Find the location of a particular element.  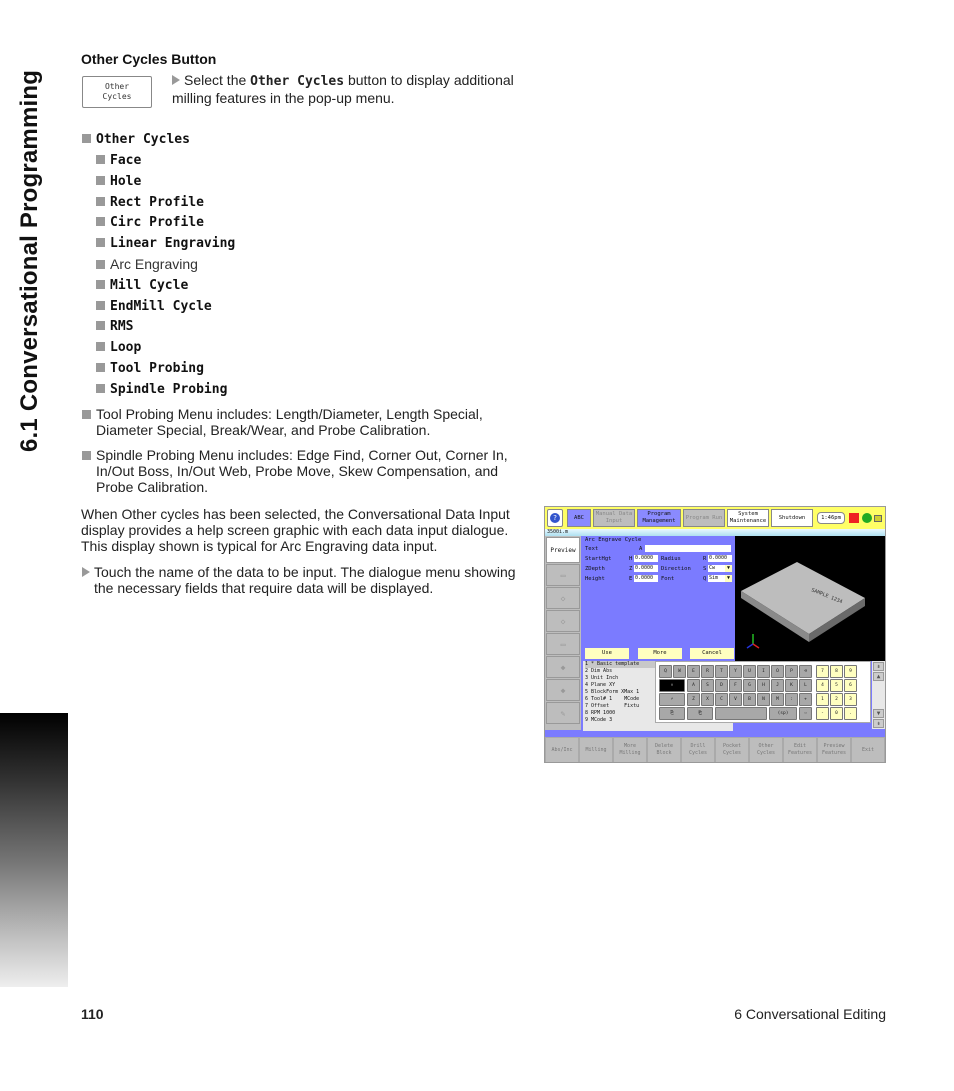

height-field: 0.0000 is located at coordinates (646, 578).